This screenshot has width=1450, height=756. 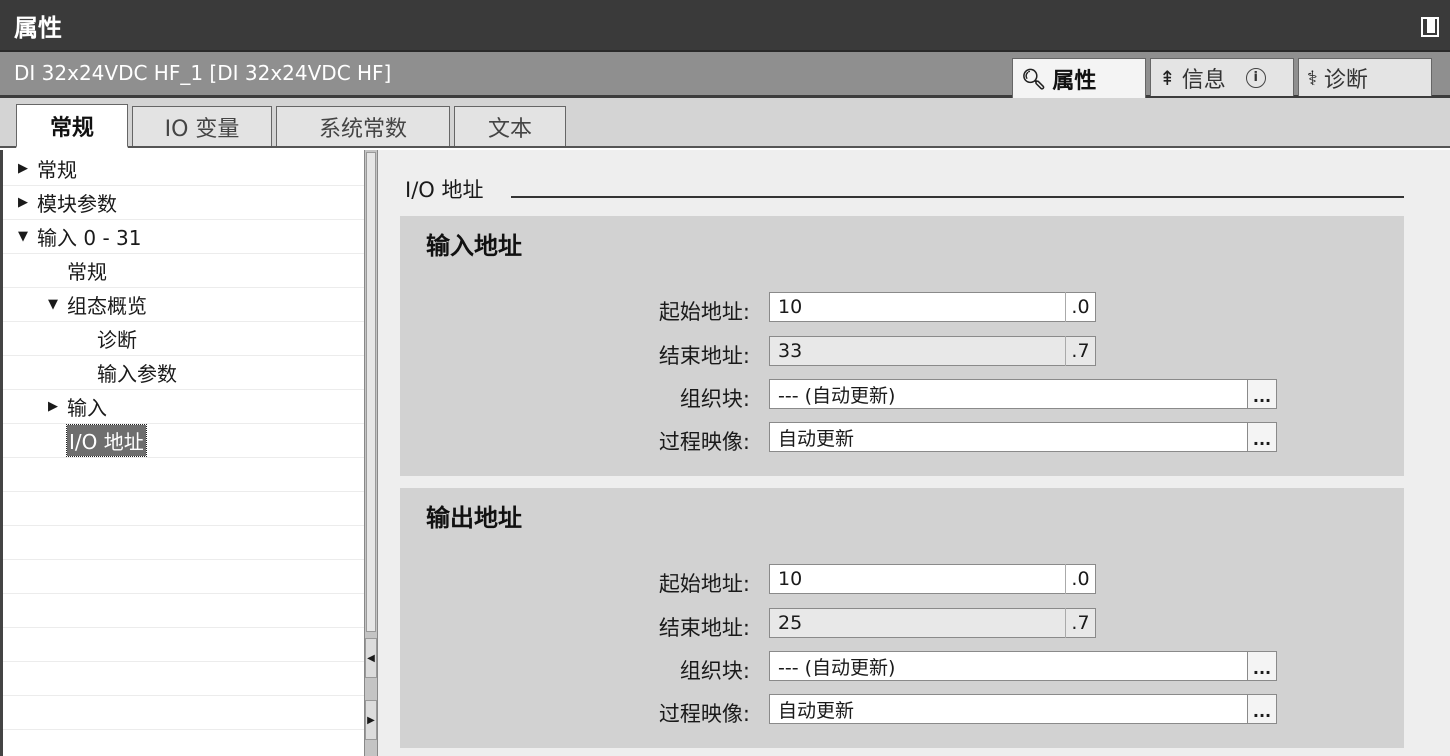 I want to click on output-start-value: 10, so click(x=790, y=579).